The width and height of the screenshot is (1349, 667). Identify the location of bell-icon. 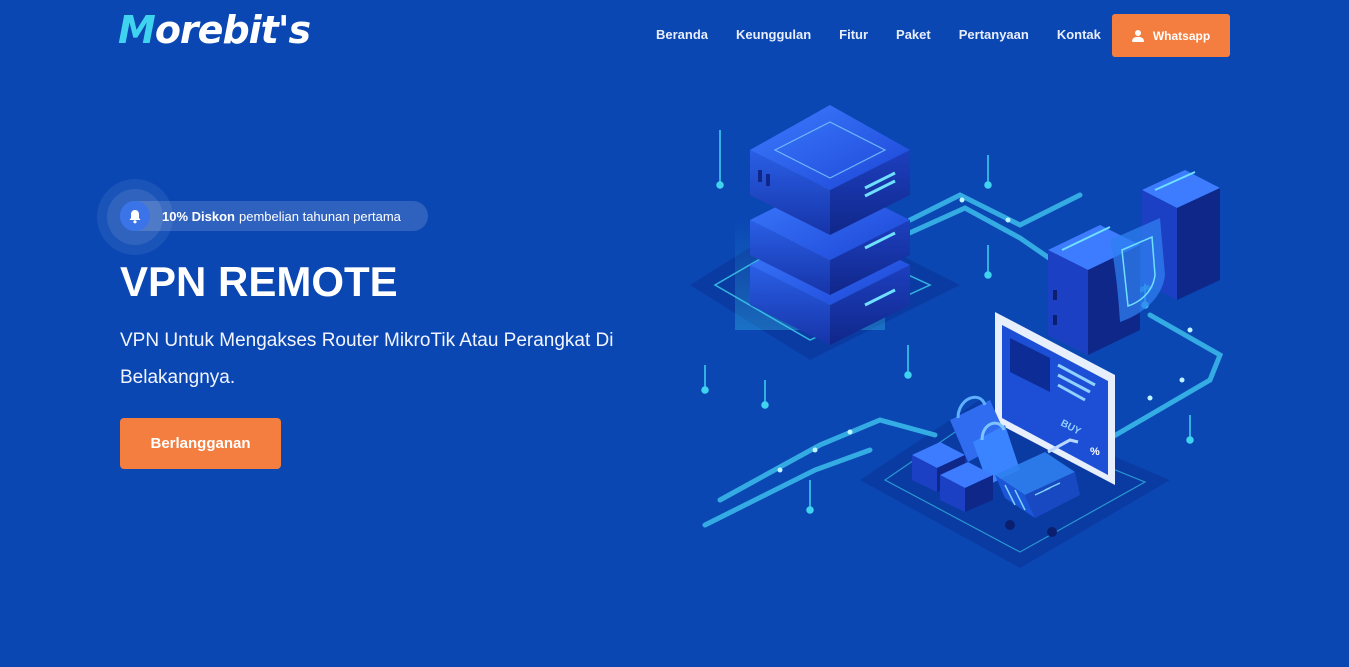
(135, 216).